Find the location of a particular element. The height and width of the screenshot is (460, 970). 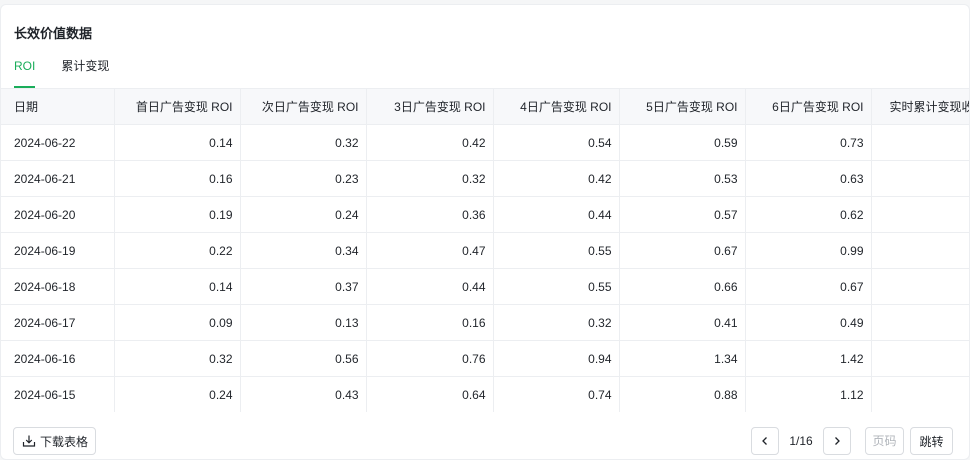

table-cell: 0.99 is located at coordinates (808, 250).